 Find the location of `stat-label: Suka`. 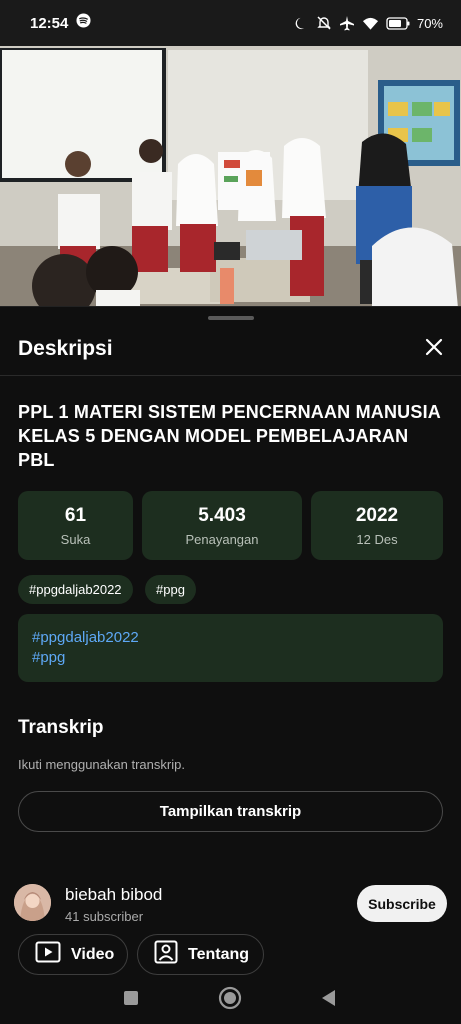

stat-label: Suka is located at coordinates (75, 539).